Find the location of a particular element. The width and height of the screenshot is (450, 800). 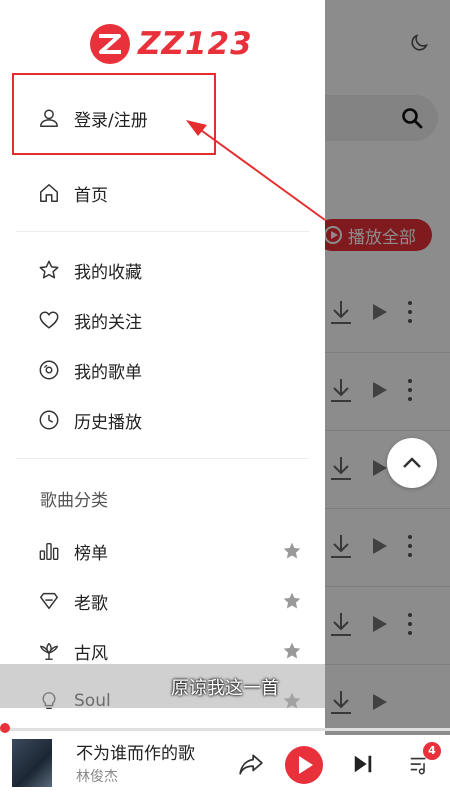

category-label: 榜单 is located at coordinates (91, 553).